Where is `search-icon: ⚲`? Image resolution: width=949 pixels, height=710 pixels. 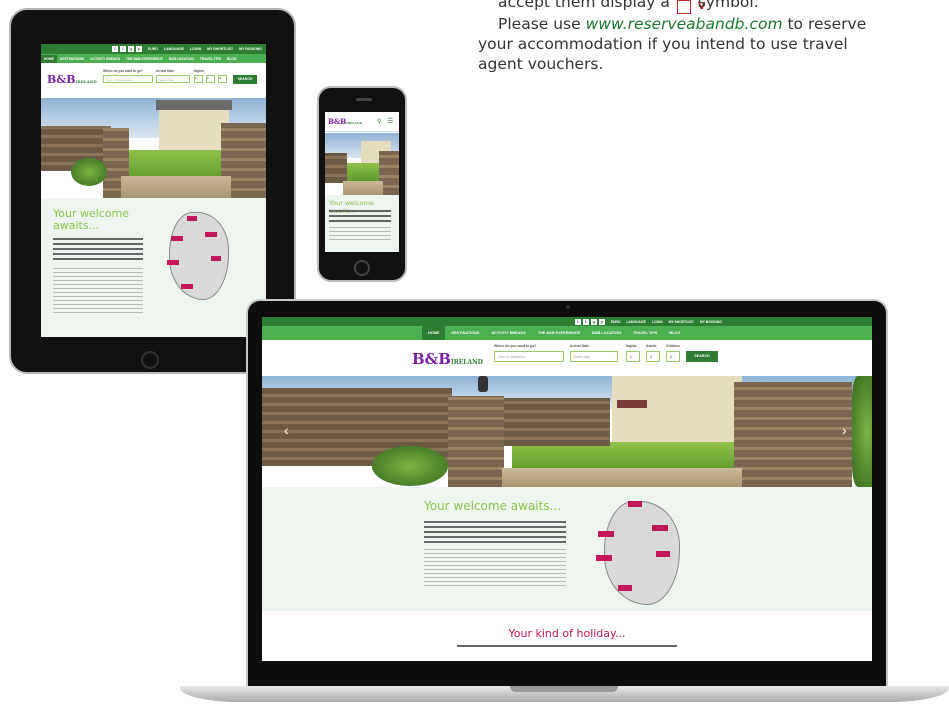
search-icon: ⚲ is located at coordinates (379, 121).